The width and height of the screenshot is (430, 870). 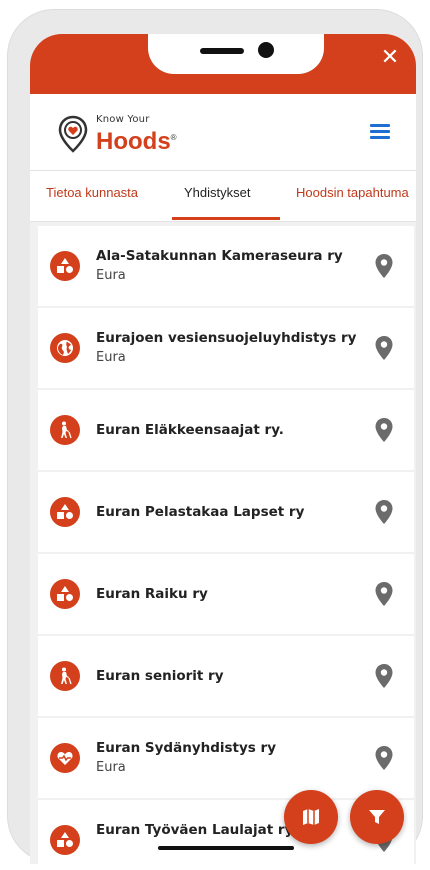 What do you see at coordinates (266, 50) in the screenshot?
I see `front-camera` at bounding box center [266, 50].